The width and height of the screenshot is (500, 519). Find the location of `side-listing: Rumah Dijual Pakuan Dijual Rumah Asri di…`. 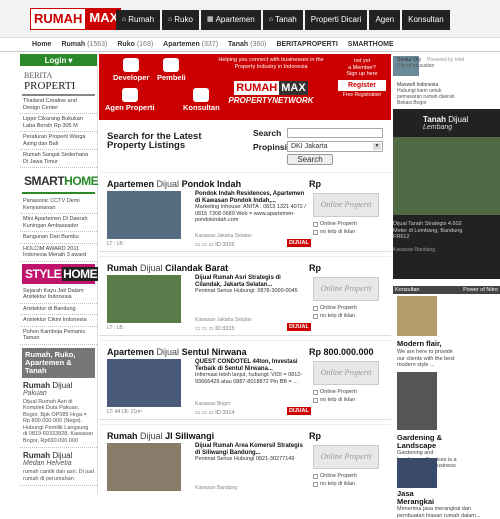

side-listing: Rumah Dijual Pakuan Dijual Rumah Asri di… is located at coordinates (58, 413).